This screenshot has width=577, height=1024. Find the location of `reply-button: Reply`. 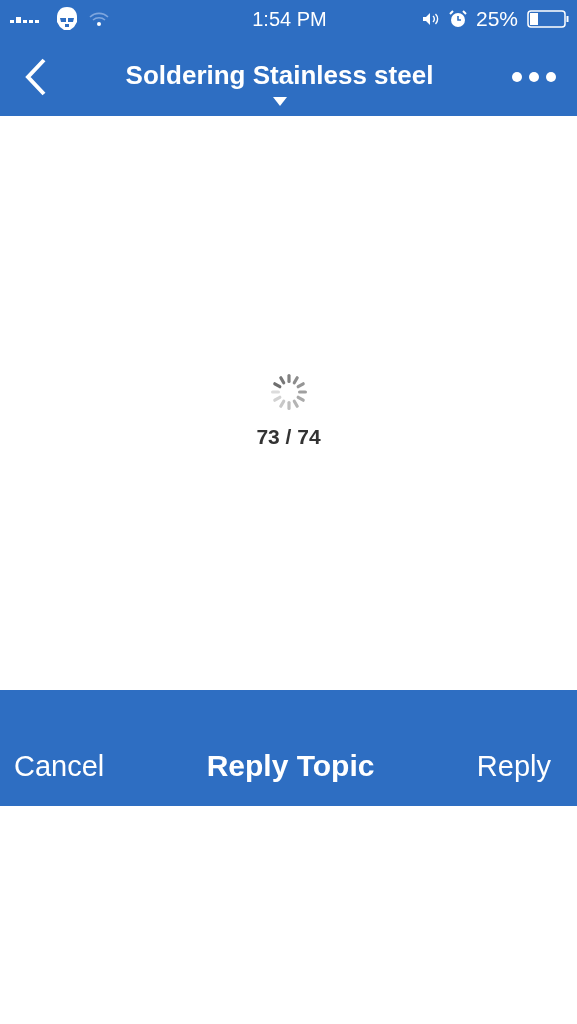

reply-button: Reply is located at coordinates (513, 766).